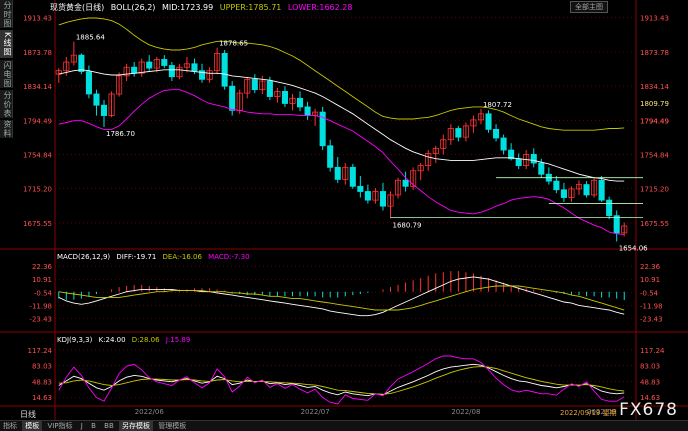 The height and width of the screenshot is (431, 688). Describe the element at coordinates (37, 224) in the screenshot. I see `y-tick-label-left: 1675.55` at that location.